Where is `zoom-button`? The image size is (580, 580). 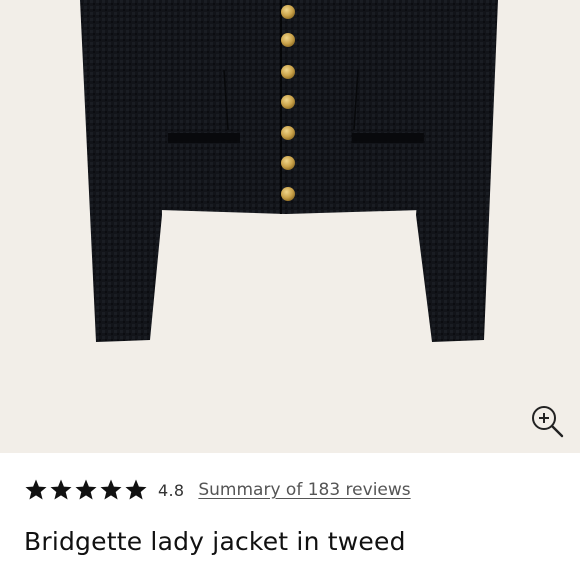
zoom-button is located at coordinates (548, 422).